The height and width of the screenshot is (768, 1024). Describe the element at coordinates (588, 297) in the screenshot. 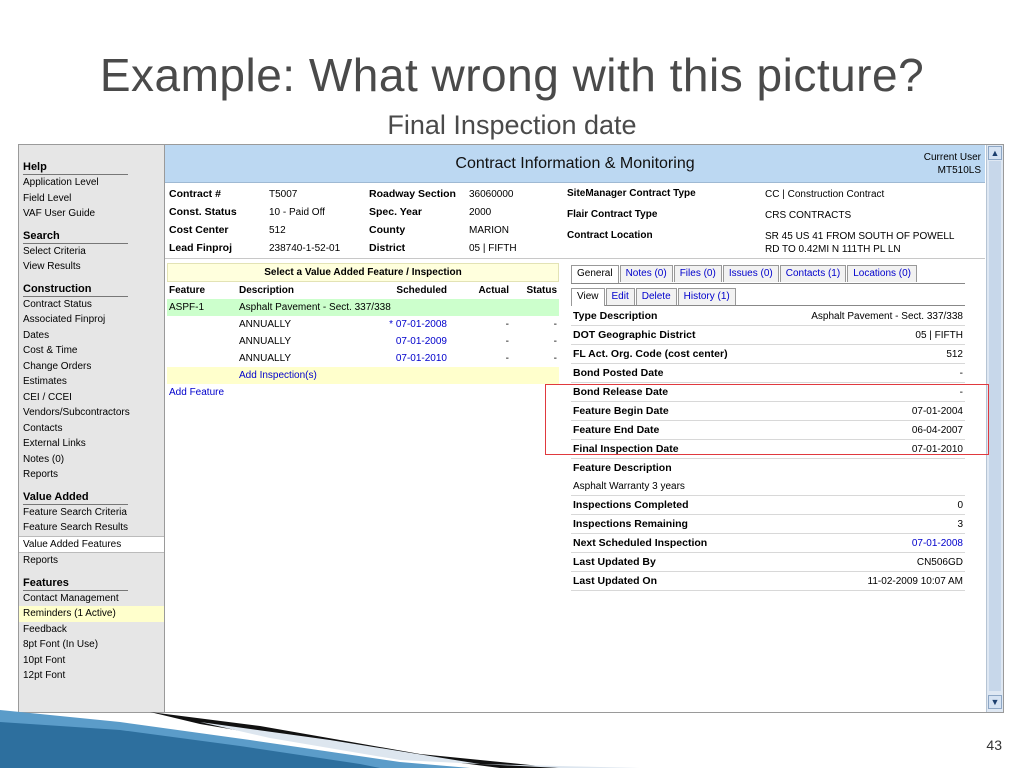

I see `subtab-view: View` at that location.